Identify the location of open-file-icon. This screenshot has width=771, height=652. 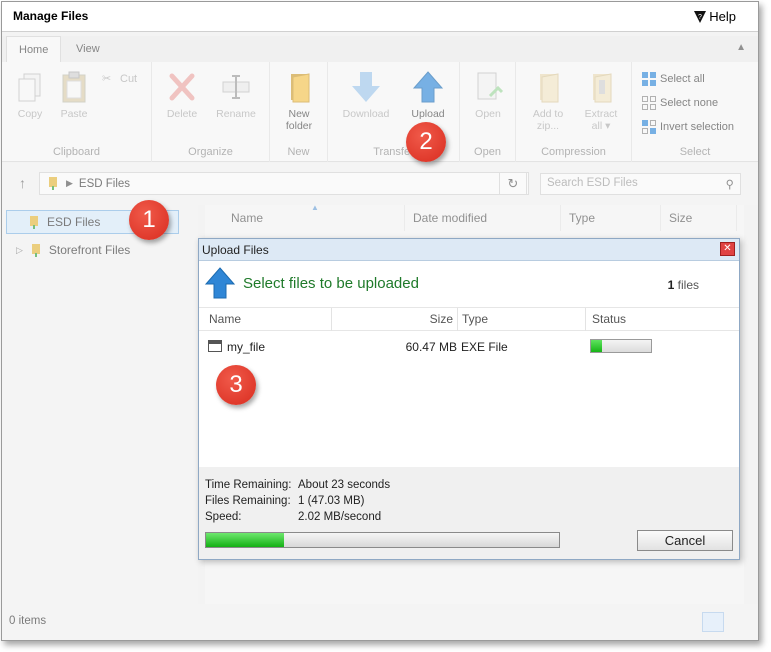
(490, 86).